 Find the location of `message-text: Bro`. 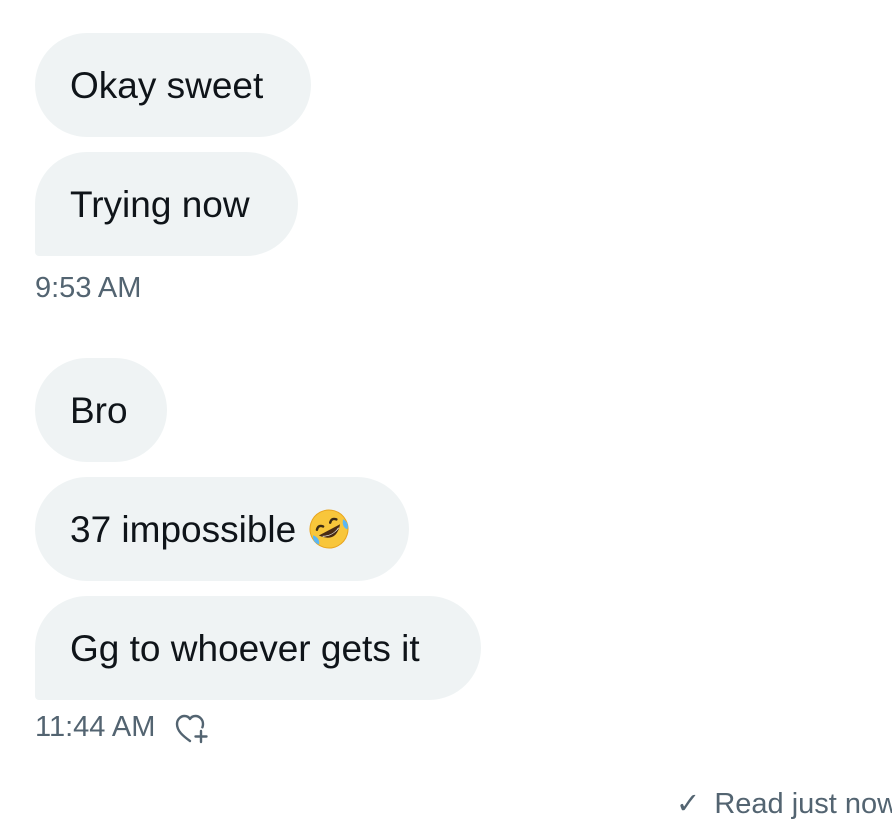

message-text: Bro is located at coordinates (99, 410).